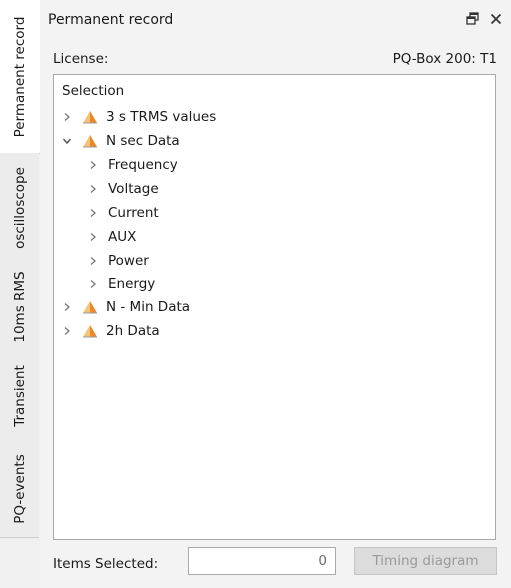  What do you see at coordinates (133, 331) in the screenshot?
I see `tree-node-label: 2h Data` at bounding box center [133, 331].